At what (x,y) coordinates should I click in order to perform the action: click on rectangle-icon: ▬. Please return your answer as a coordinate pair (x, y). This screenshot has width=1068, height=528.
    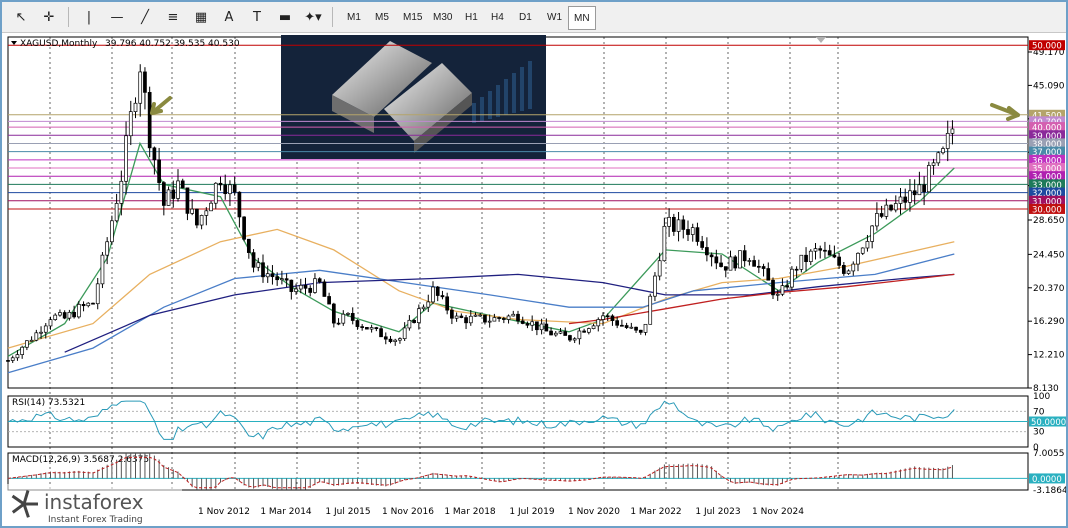
    Looking at the image, I should click on (285, 17).